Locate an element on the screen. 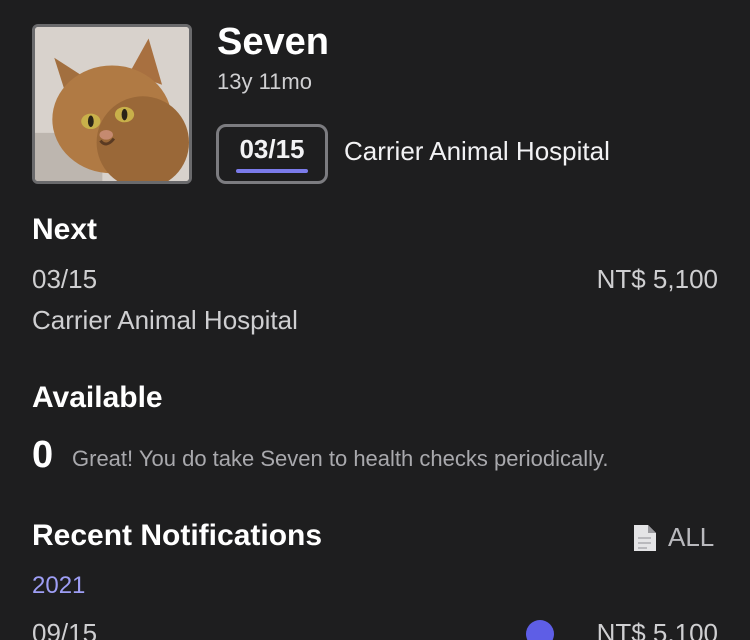 The height and width of the screenshot is (640, 750). next-hospital: Carrier Animal Hospital is located at coordinates (165, 320).